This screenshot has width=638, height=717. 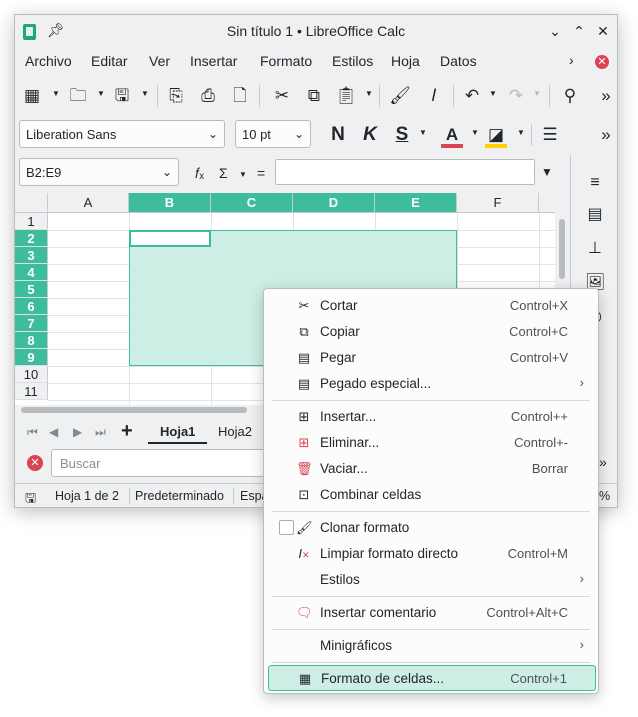 What do you see at coordinates (48, 61) in the screenshot?
I see `menu-archivo: Archivo` at bounding box center [48, 61].